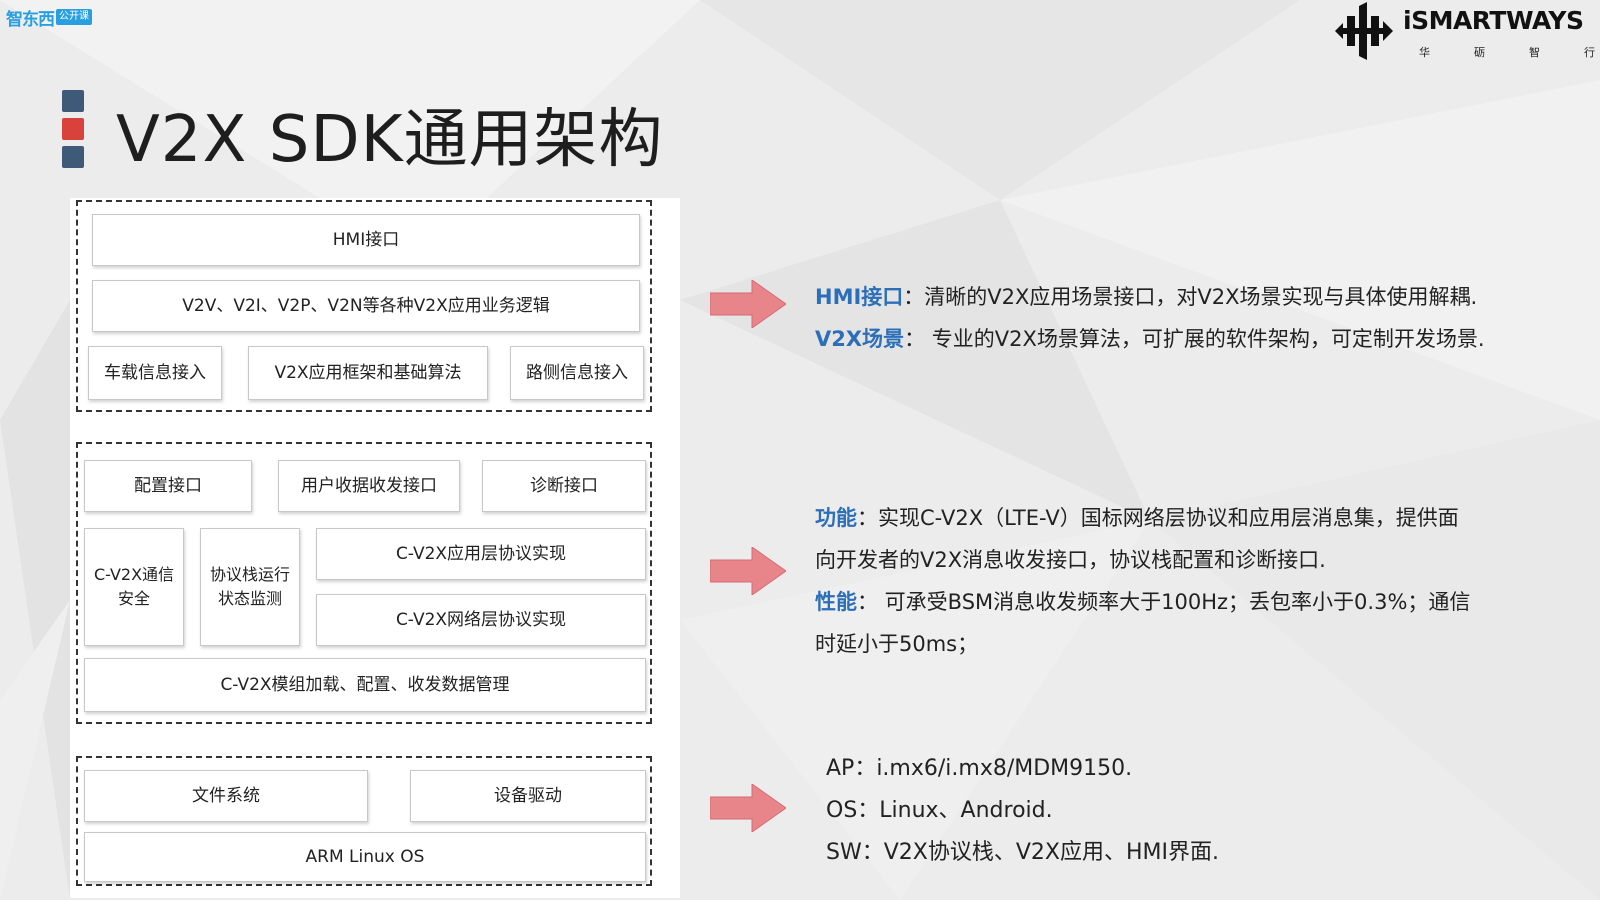  Describe the element at coordinates (134, 587) in the screenshot. I see `cv2x-security-box: C-V2X通信安全` at that location.